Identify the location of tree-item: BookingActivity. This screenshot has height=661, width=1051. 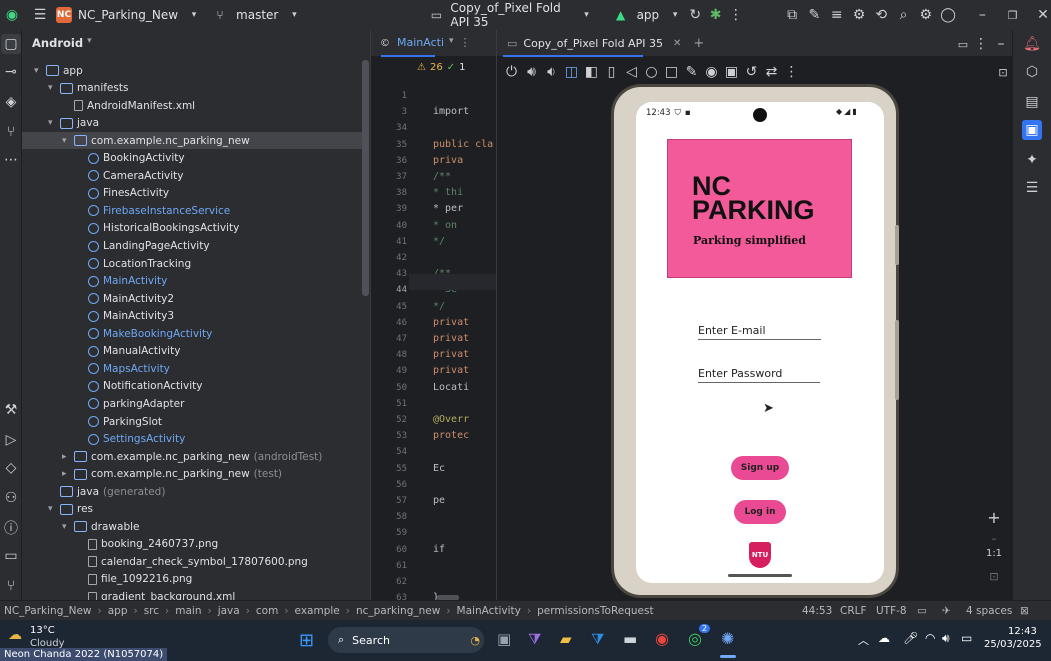
(192, 158).